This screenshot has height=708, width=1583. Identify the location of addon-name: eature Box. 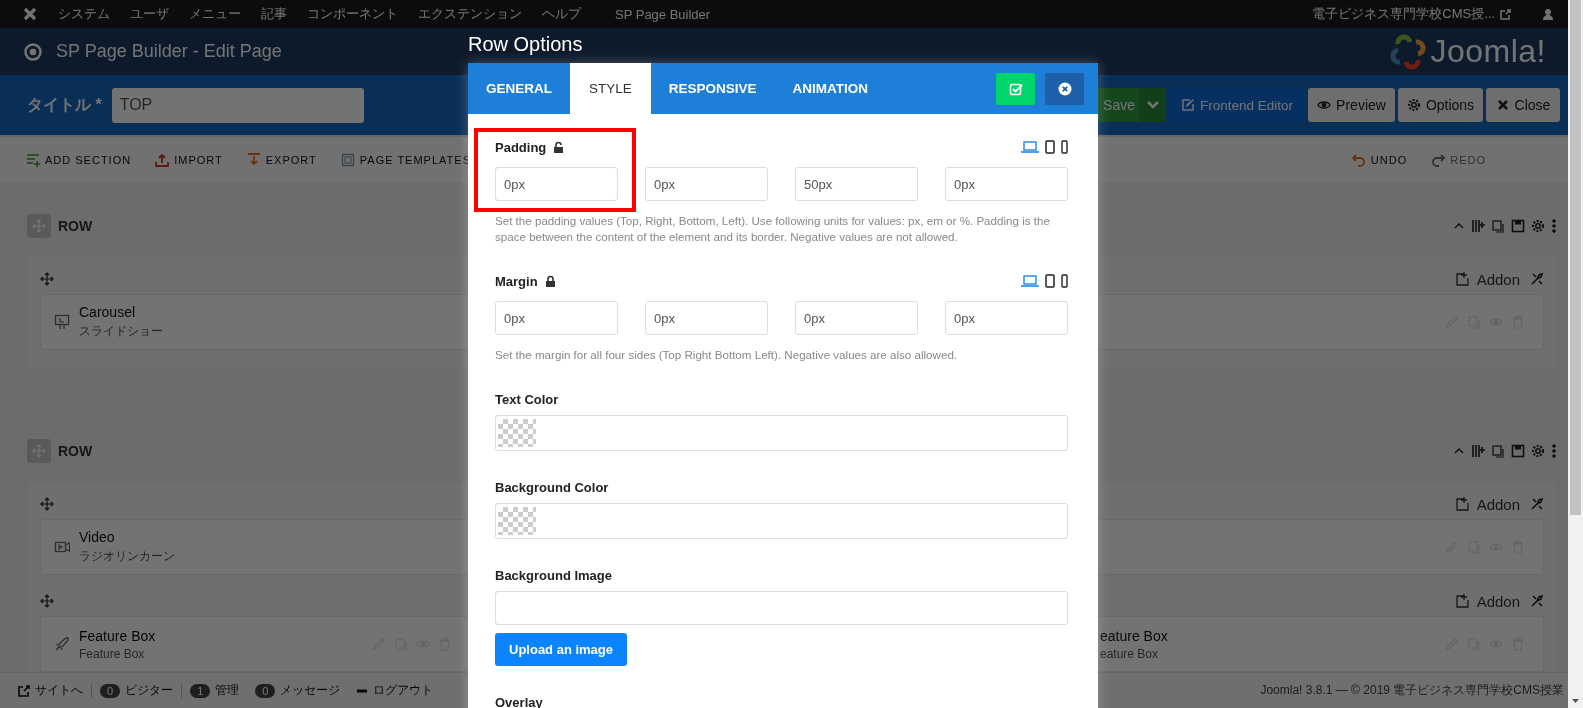
(1134, 635).